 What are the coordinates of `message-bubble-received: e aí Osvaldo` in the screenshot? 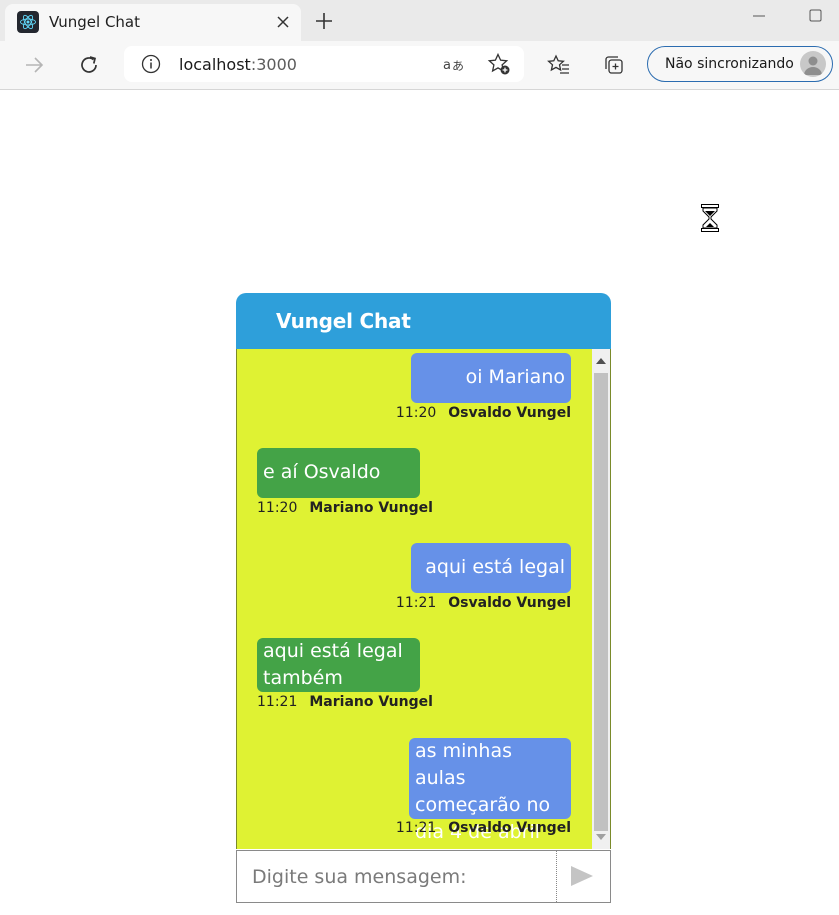 It's located at (338, 473).